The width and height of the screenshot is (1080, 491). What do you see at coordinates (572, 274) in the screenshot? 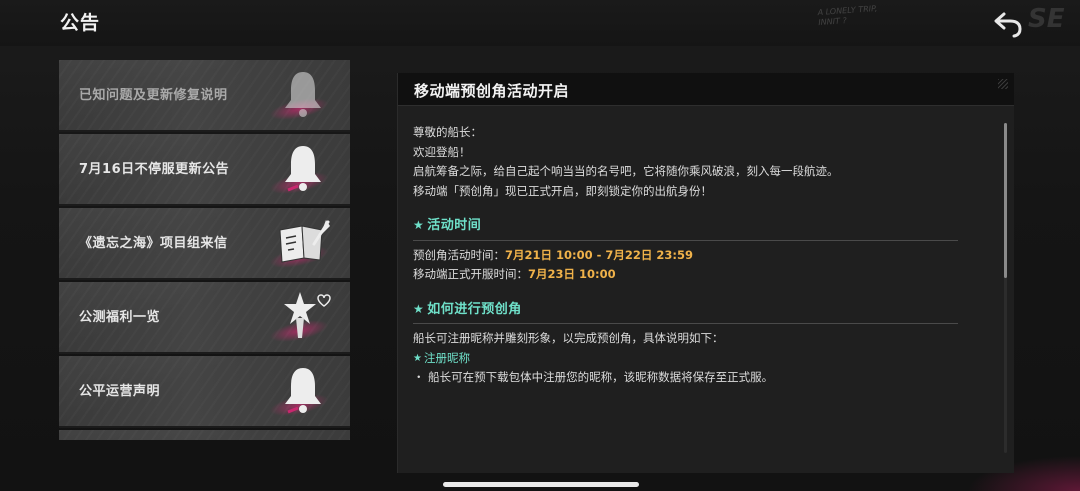
I see `launch-time-value: 7月23日 10:00` at bounding box center [572, 274].